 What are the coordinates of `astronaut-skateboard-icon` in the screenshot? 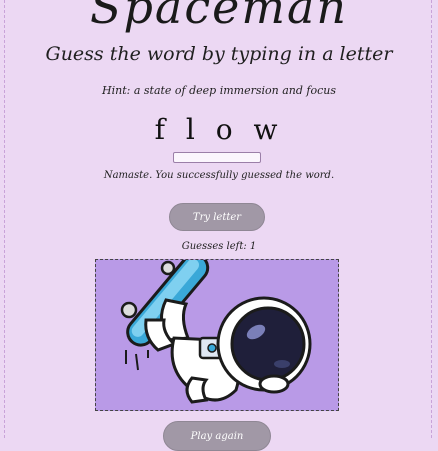 It's located at (216, 332).